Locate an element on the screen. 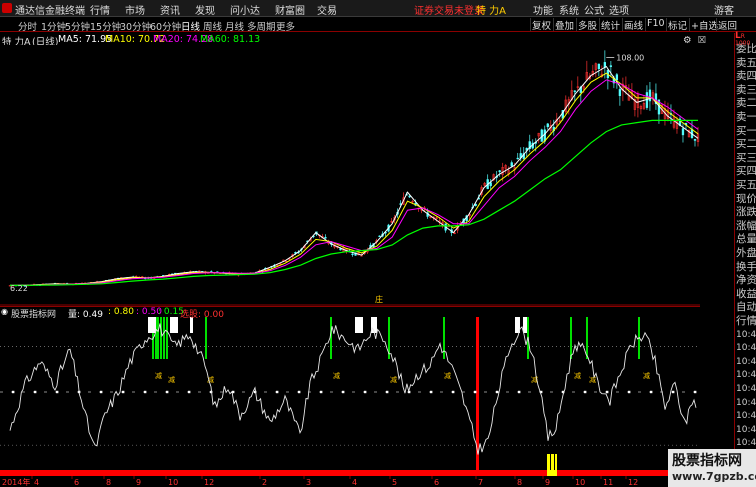 This screenshot has height=487, width=756. tab-5min: 5分钟 is located at coordinates (77, 26).